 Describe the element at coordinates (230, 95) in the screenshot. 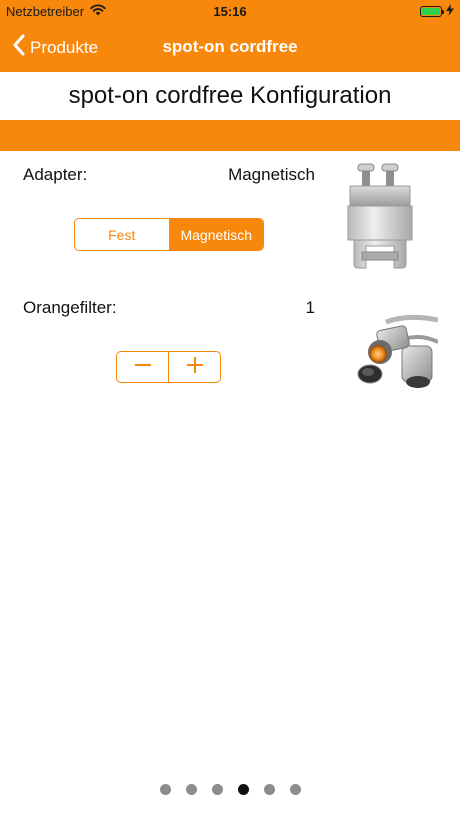

I see `page-title: spot-on cordfree Konfiguration` at that location.